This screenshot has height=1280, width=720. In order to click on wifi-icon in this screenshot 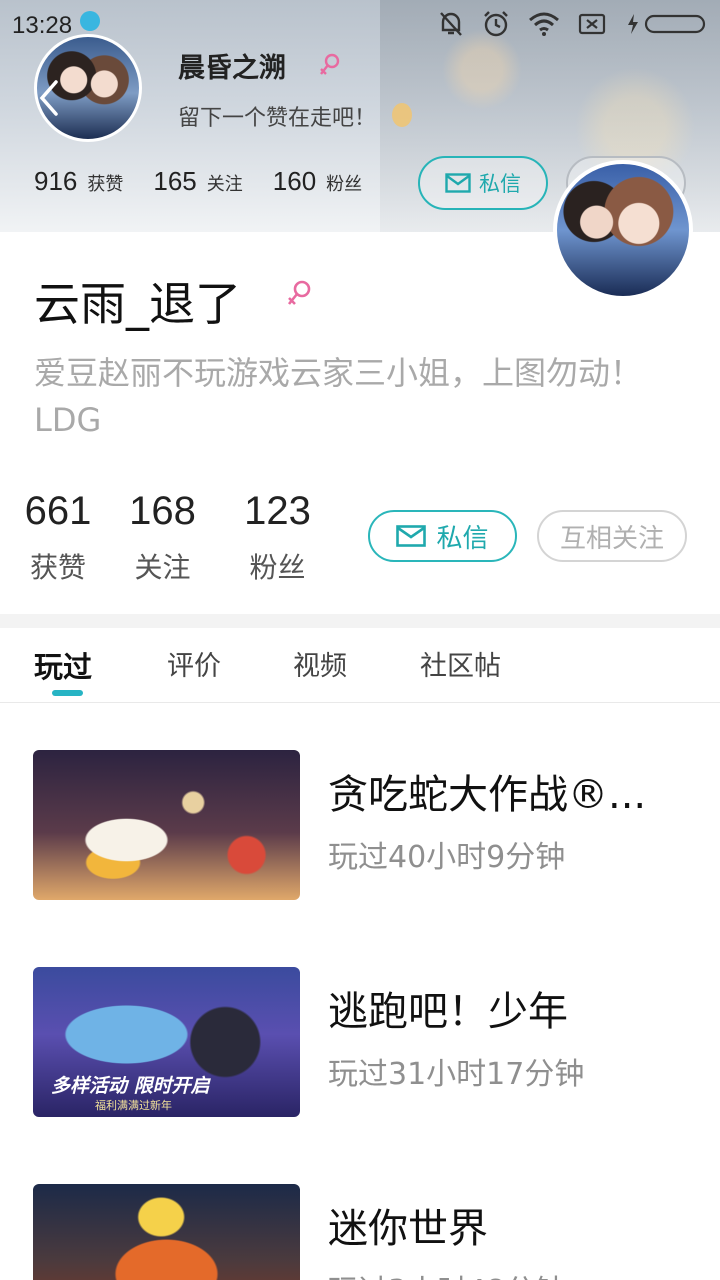, I will do `click(544, 24)`.